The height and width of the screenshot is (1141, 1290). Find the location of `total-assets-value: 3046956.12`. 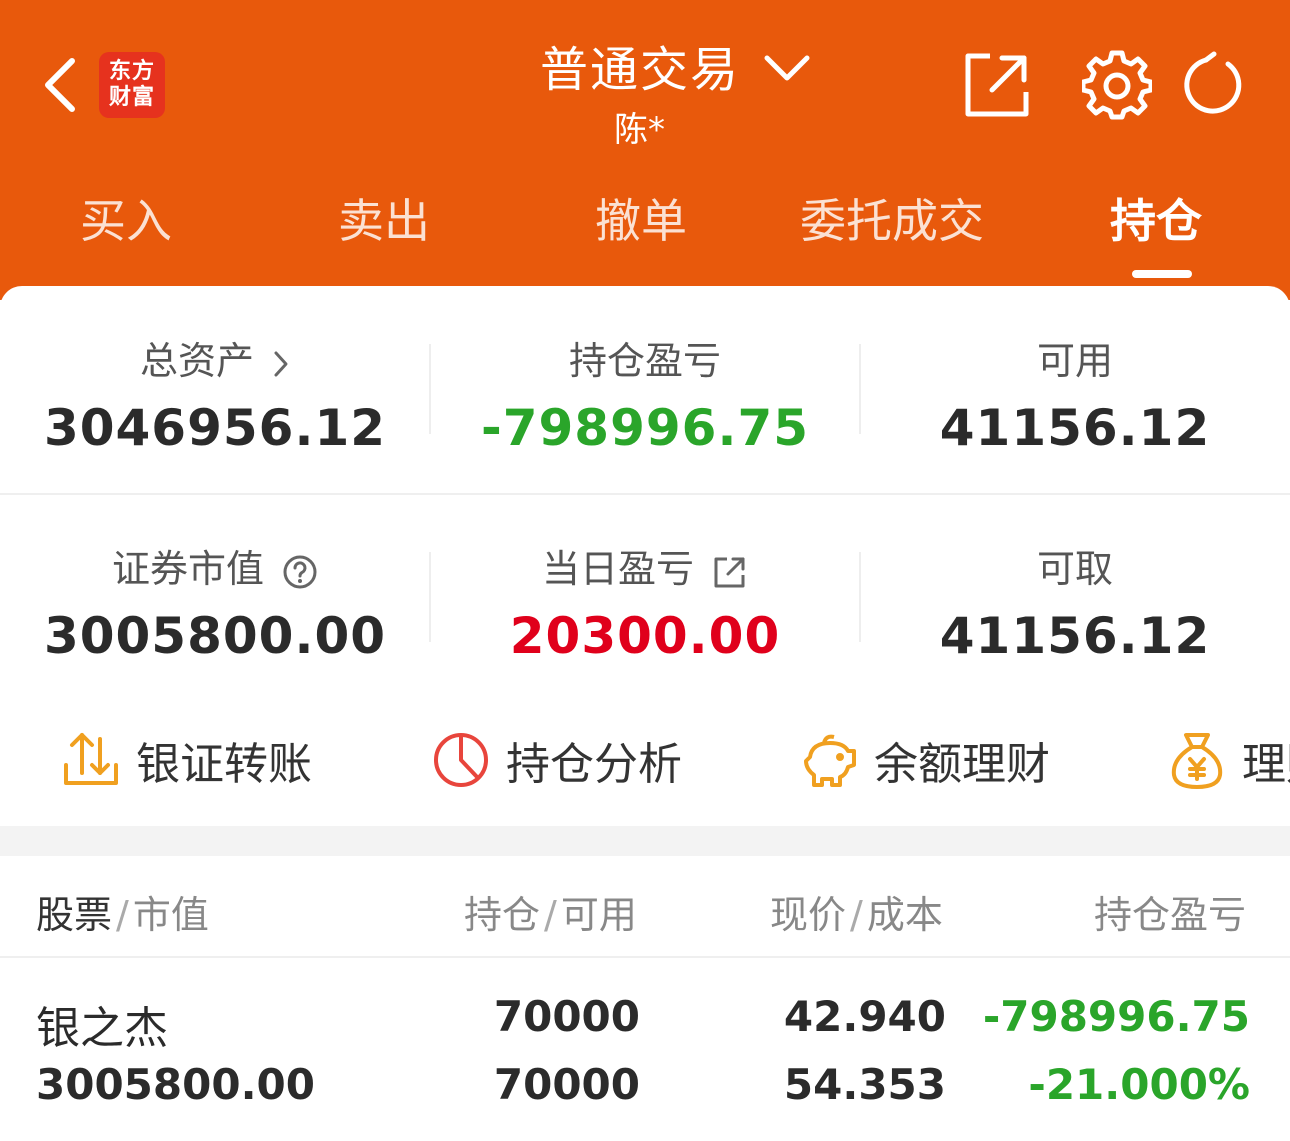

total-assets-value: 3046956.12 is located at coordinates (215, 428).